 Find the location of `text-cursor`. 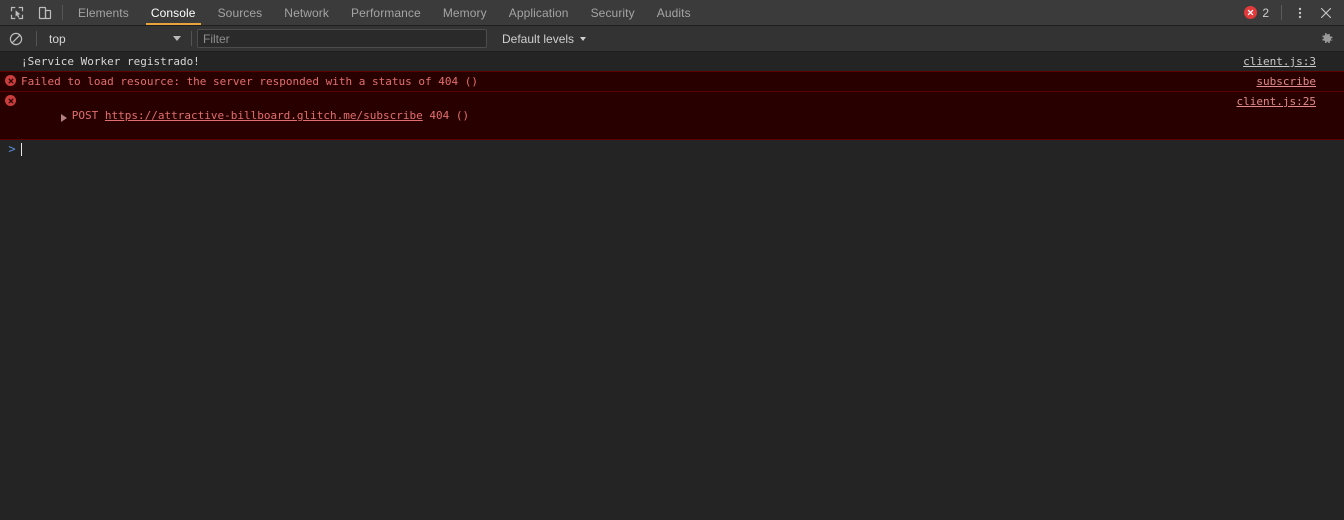

text-cursor is located at coordinates (21, 149).